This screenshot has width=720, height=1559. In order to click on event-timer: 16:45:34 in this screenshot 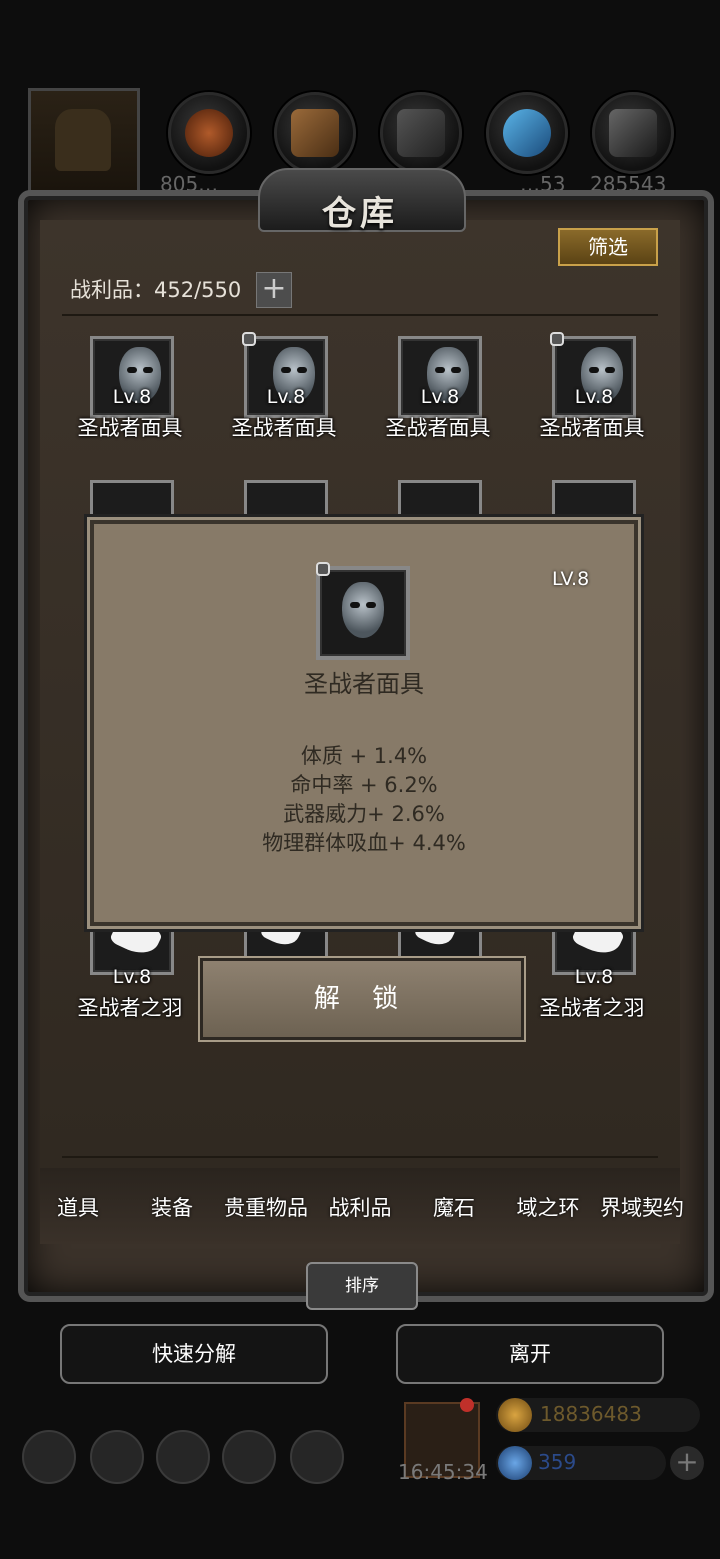, I will do `click(443, 1472)`.